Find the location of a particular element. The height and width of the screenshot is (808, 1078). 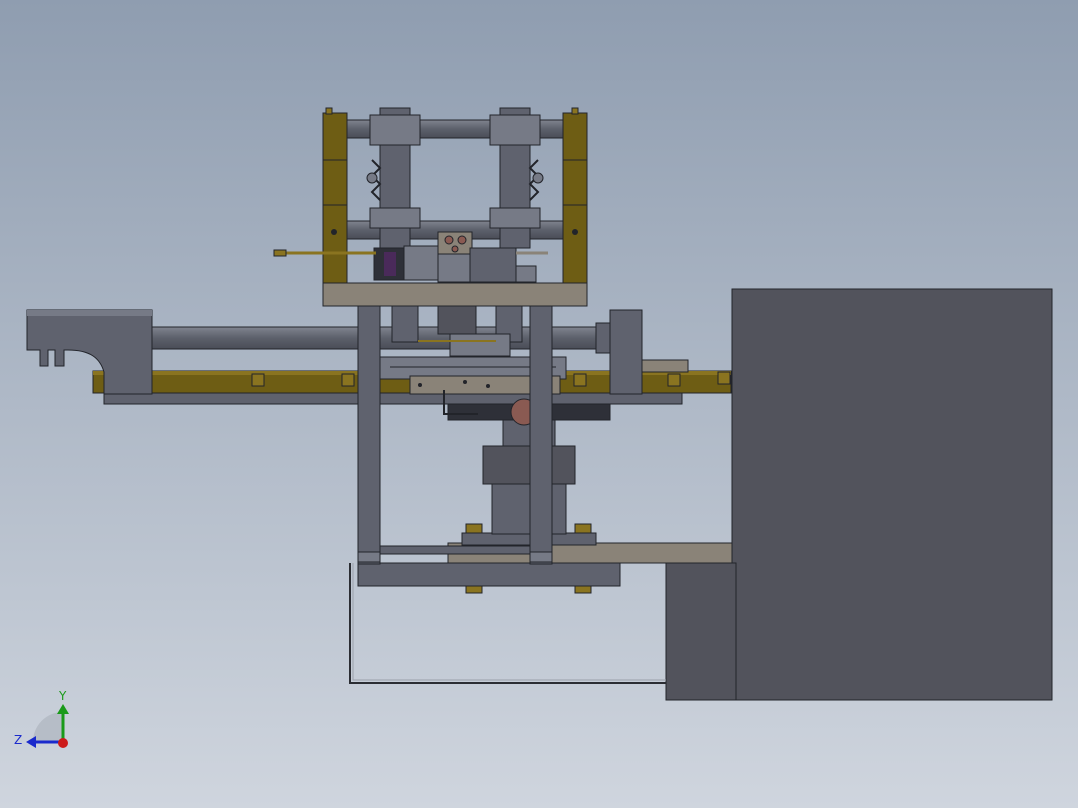

triad-origin is located at coordinates (63, 743).